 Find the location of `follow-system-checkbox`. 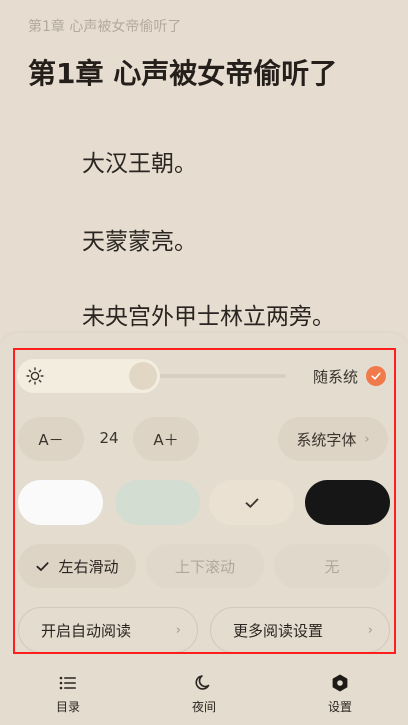

follow-system-checkbox is located at coordinates (376, 376).